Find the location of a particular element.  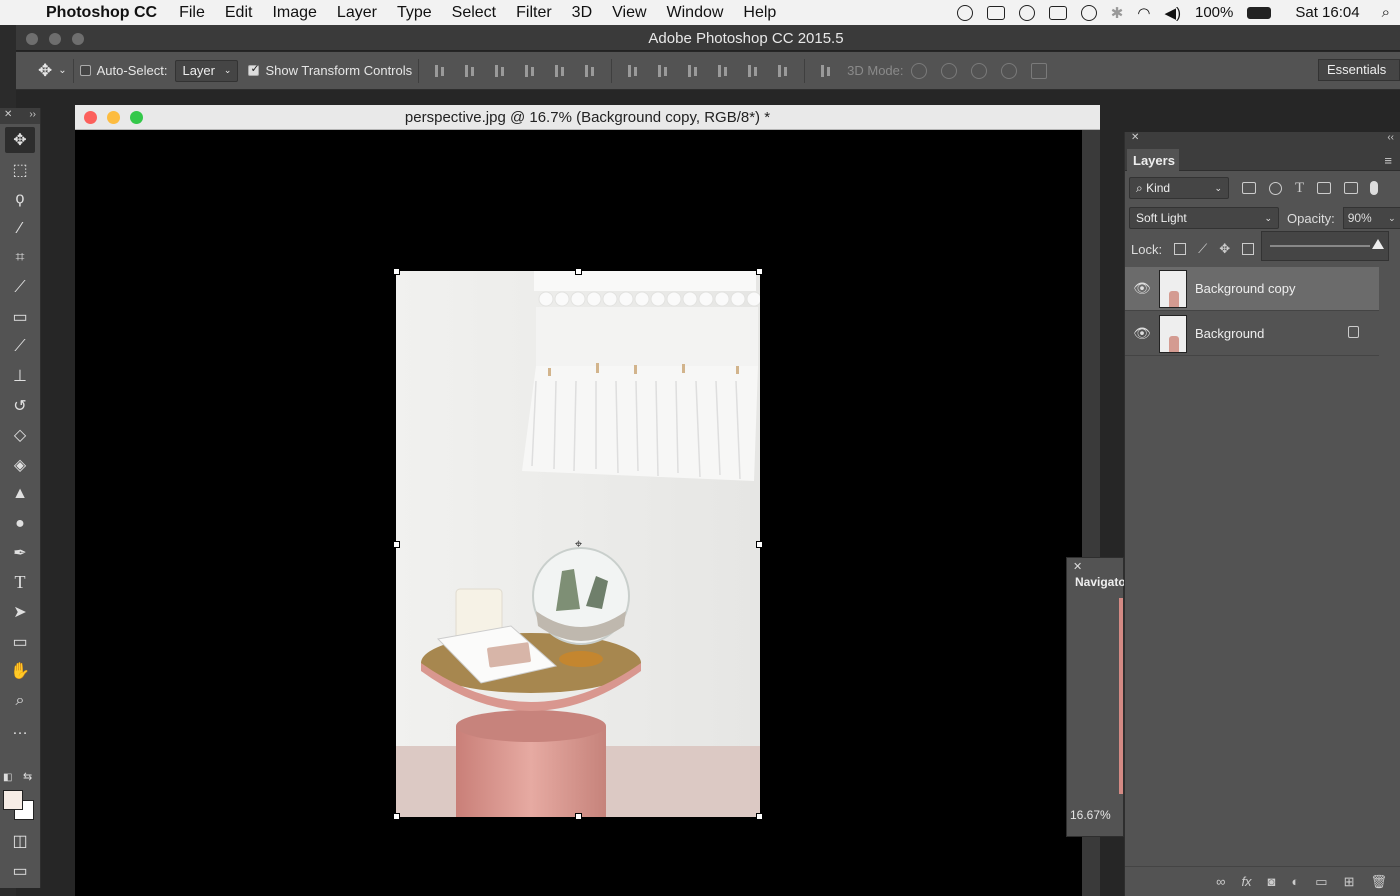

lock-image-pixels-icon: ⟋ is located at coordinates (1202, 249).